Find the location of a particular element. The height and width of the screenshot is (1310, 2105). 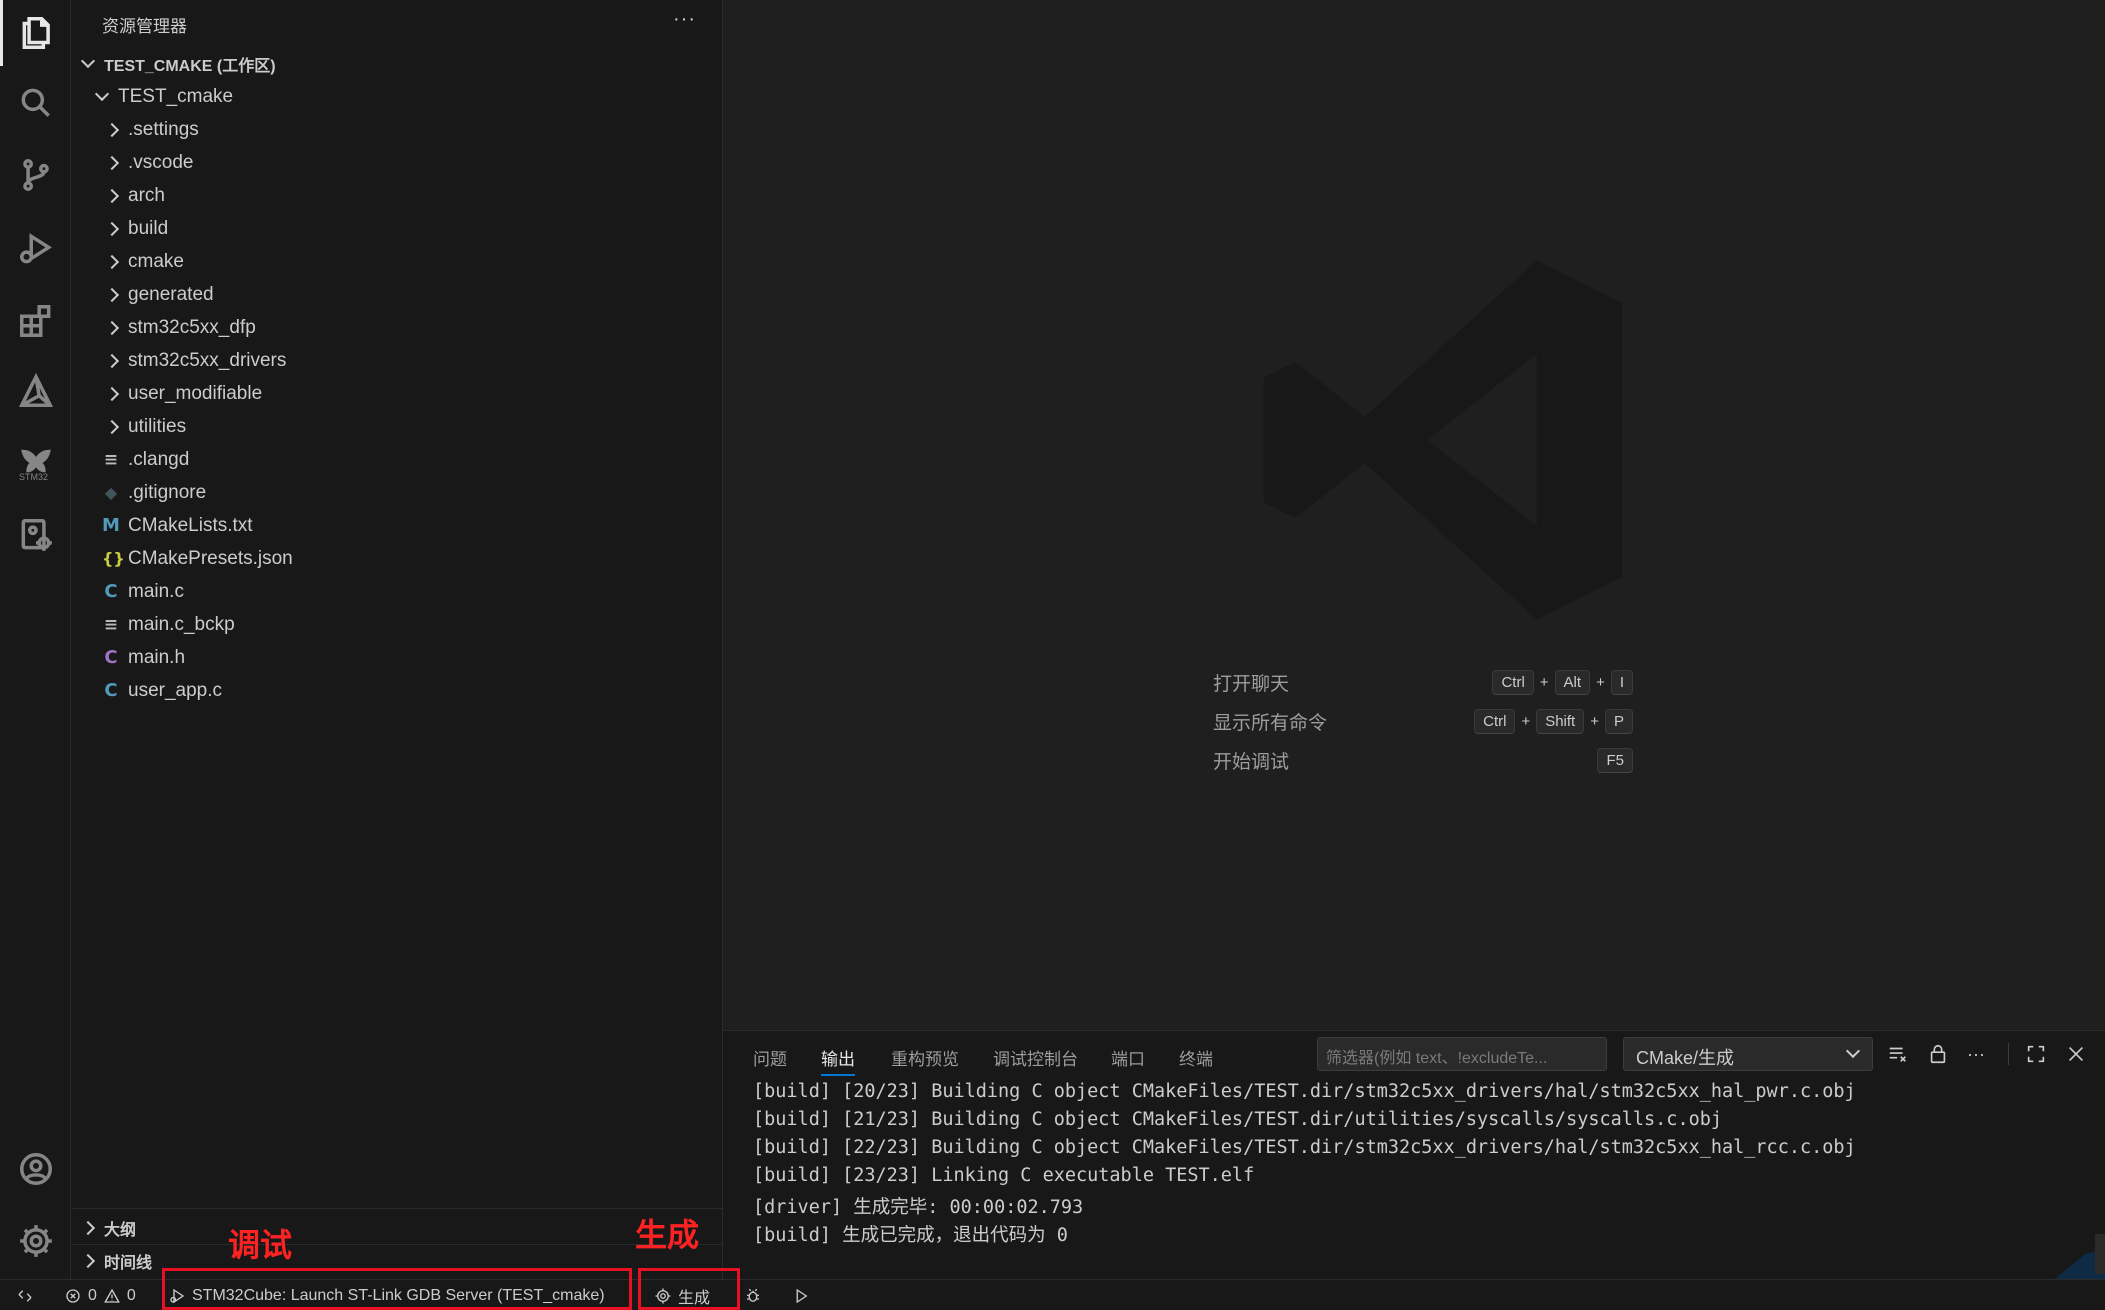

folder-item: arch is located at coordinates (397, 195).